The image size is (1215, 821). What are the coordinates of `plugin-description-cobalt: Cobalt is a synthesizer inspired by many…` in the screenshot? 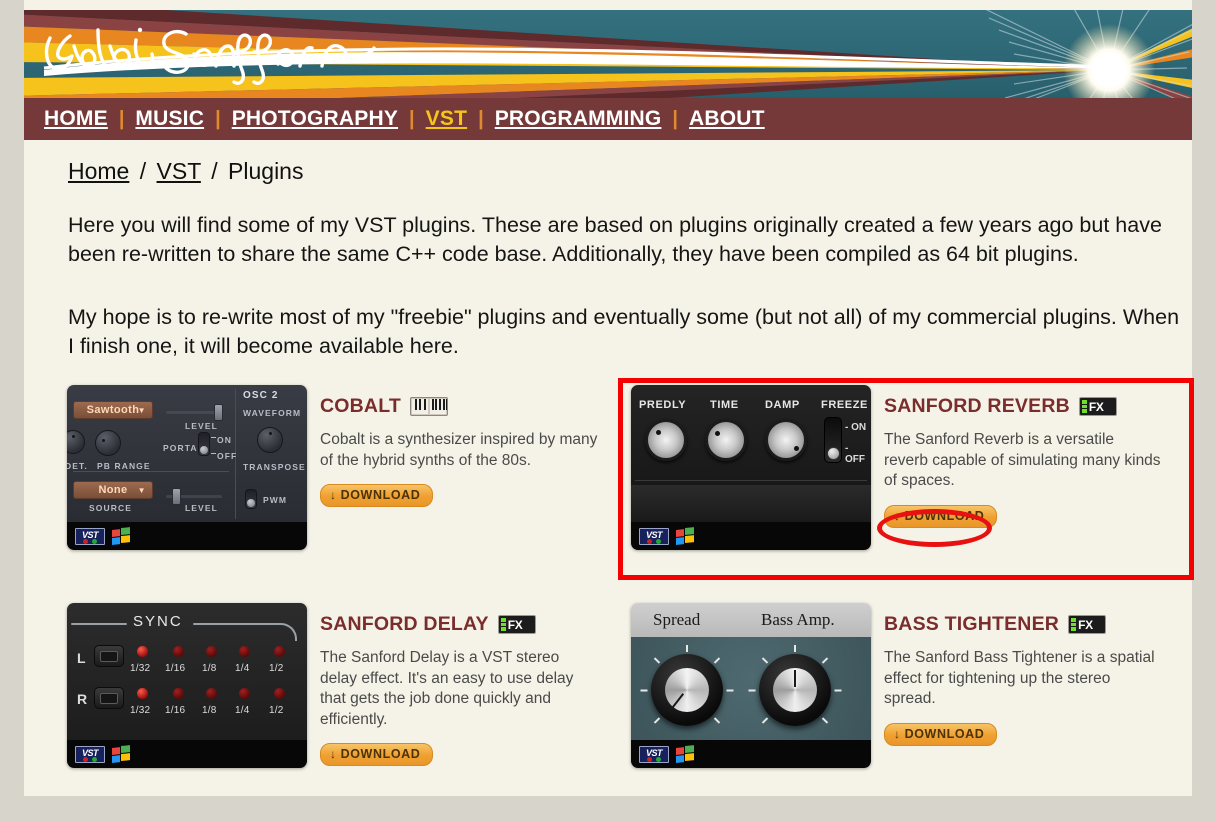 It's located at (459, 450).